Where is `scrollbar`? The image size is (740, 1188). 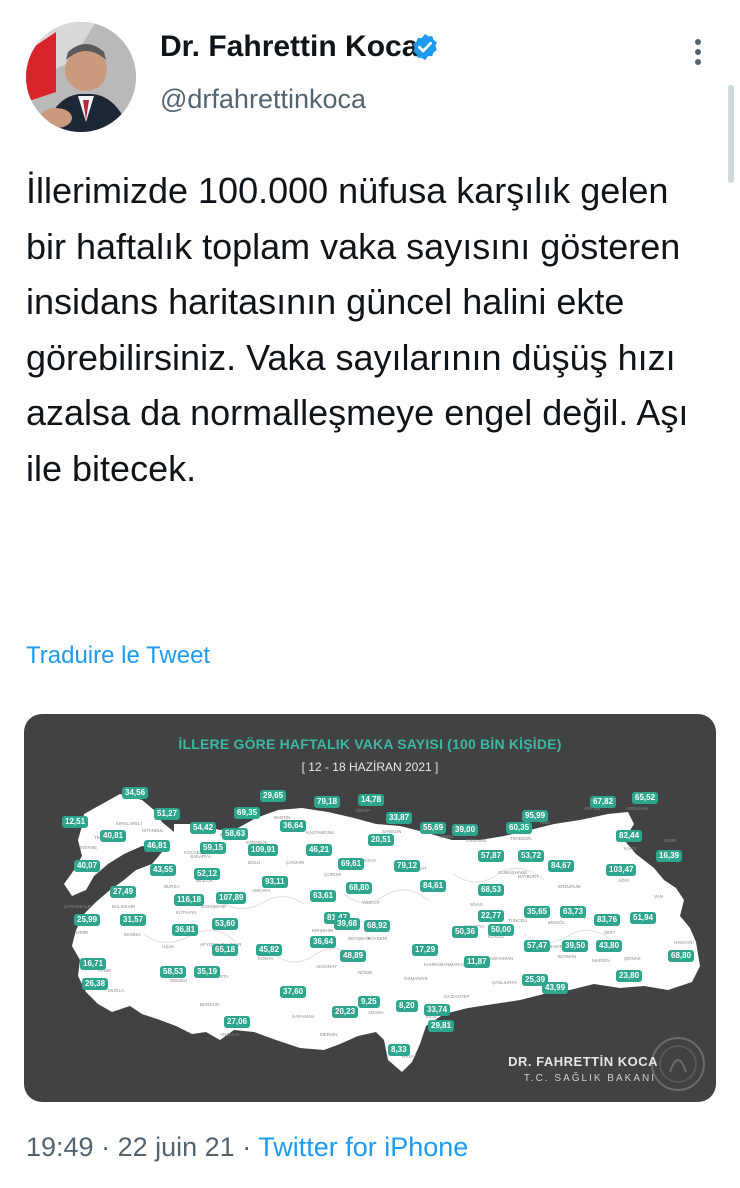
scrollbar is located at coordinates (731, 134).